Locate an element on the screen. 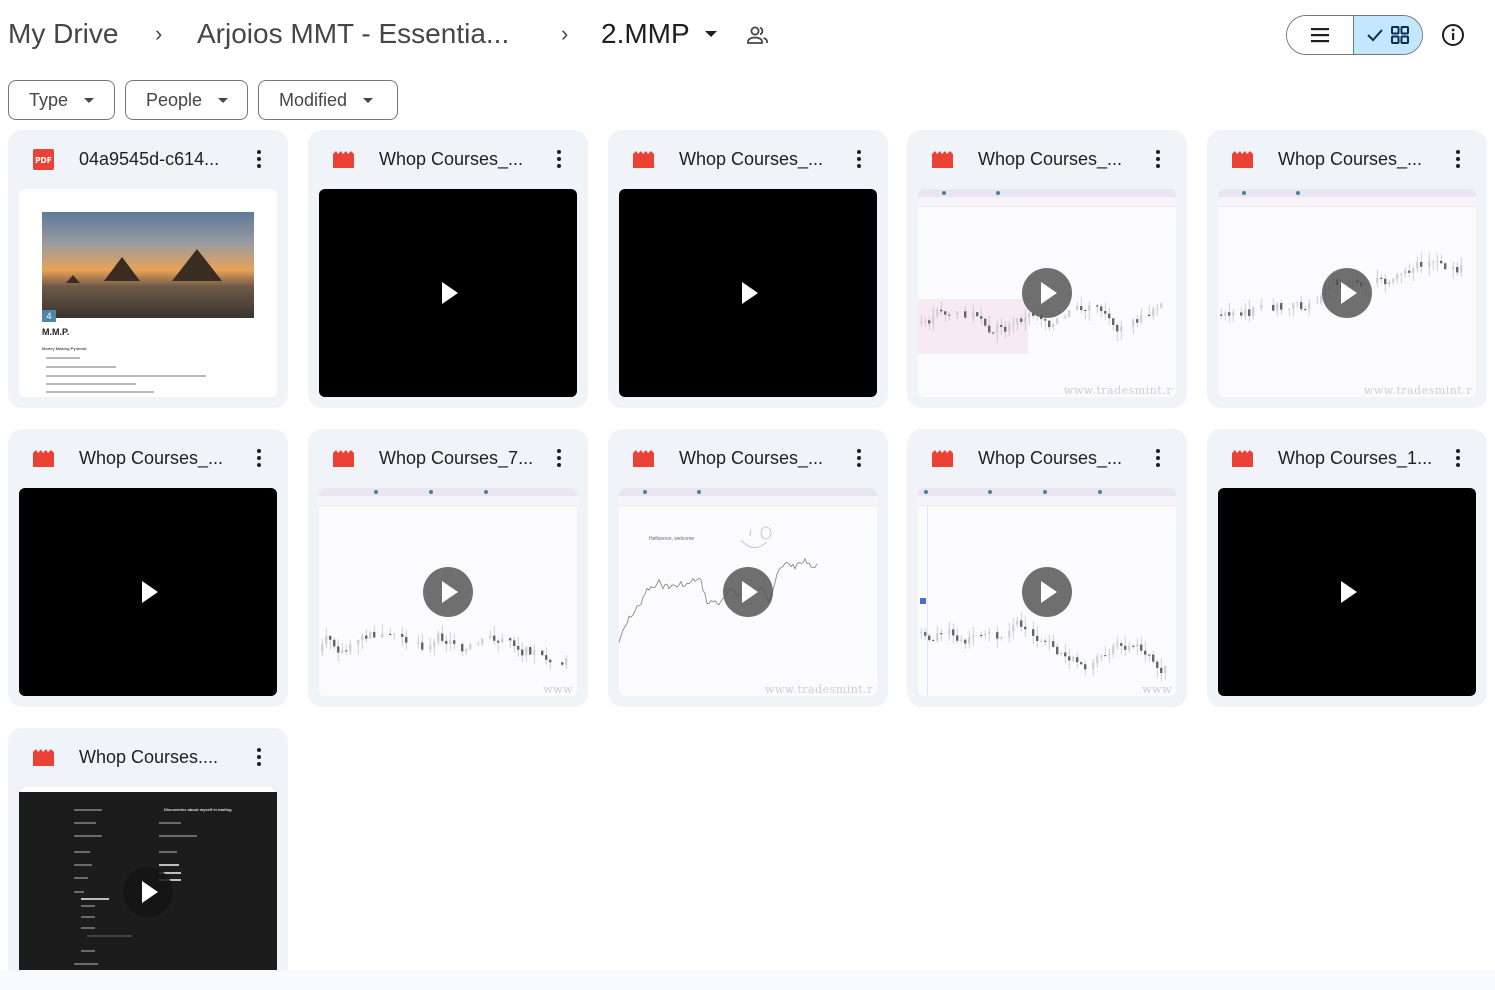 The width and height of the screenshot is (1495, 990). filter-modified-chip: Modified is located at coordinates (328, 100).